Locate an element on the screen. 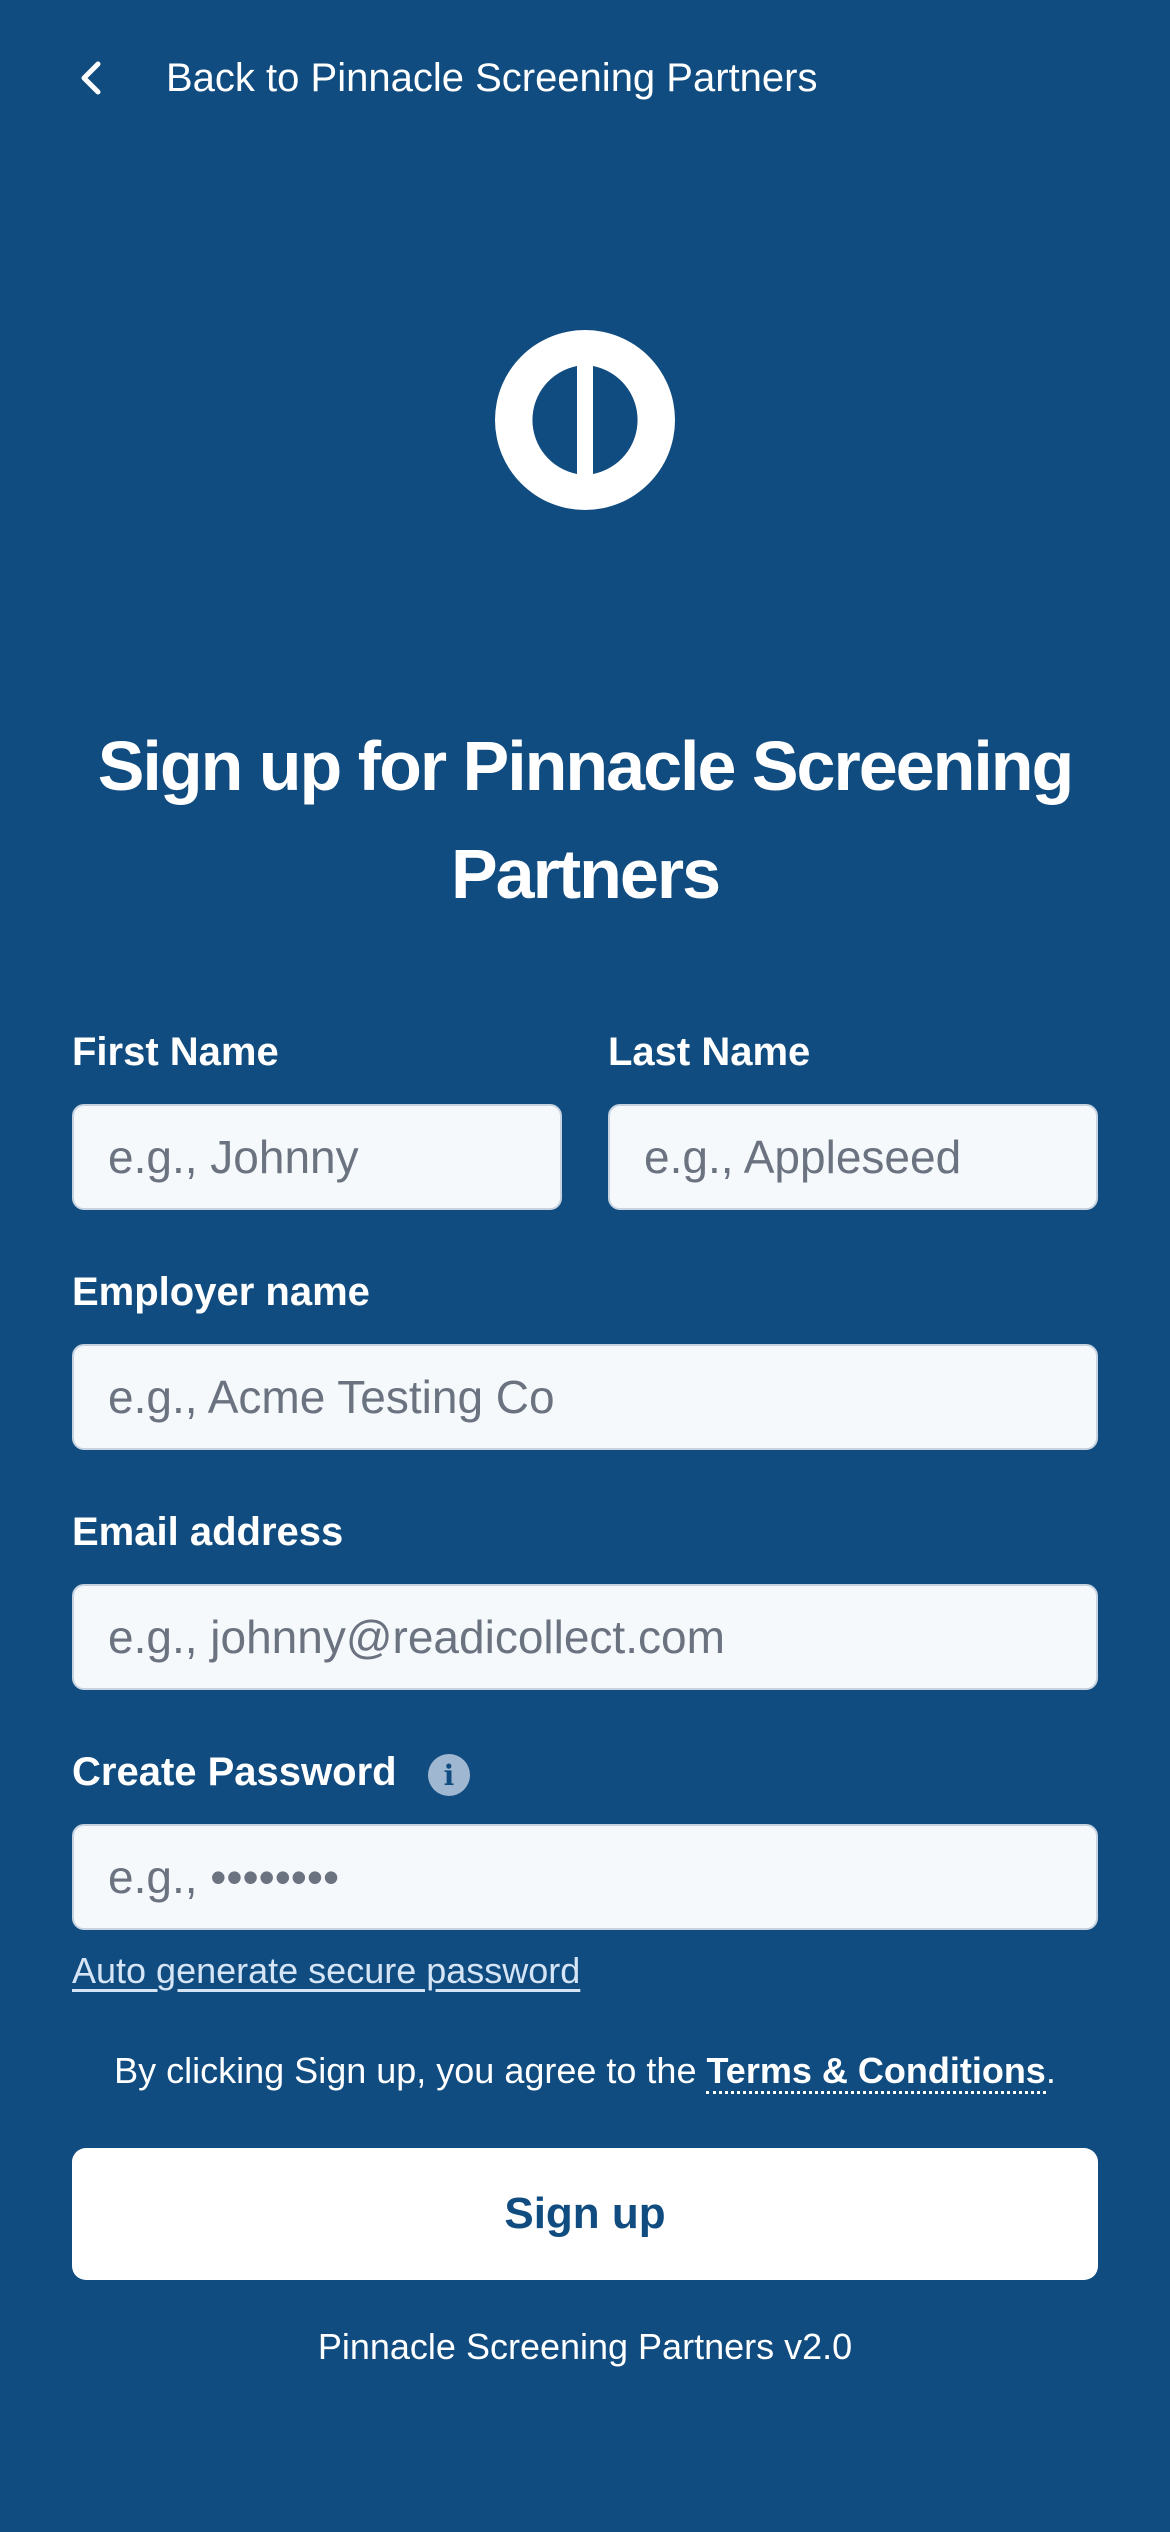 The height and width of the screenshot is (2532, 1170). sign-up-button: Sign up is located at coordinates (585, 2214).